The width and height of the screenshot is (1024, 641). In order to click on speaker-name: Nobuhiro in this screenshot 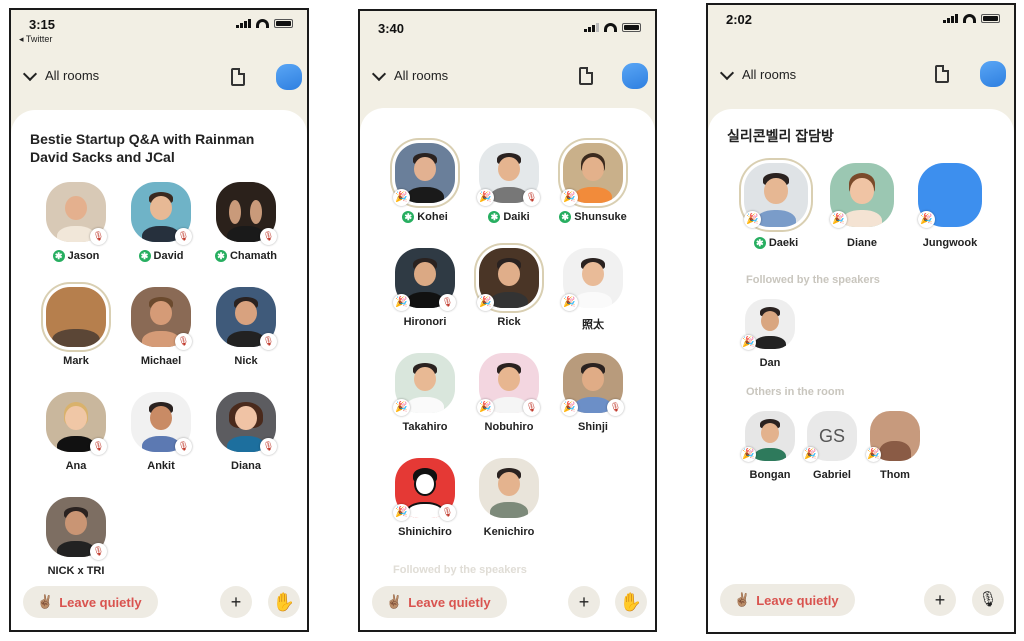, I will do `click(509, 427)`.